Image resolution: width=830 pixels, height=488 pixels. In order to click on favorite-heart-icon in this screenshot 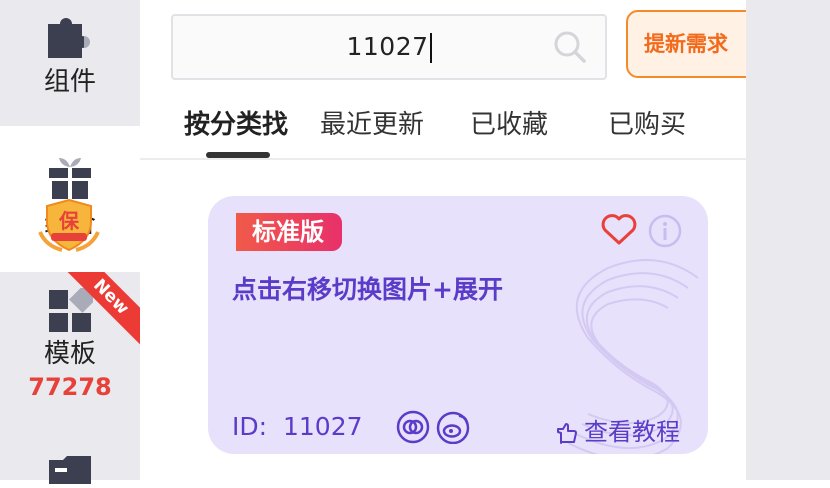, I will do `click(619, 229)`.